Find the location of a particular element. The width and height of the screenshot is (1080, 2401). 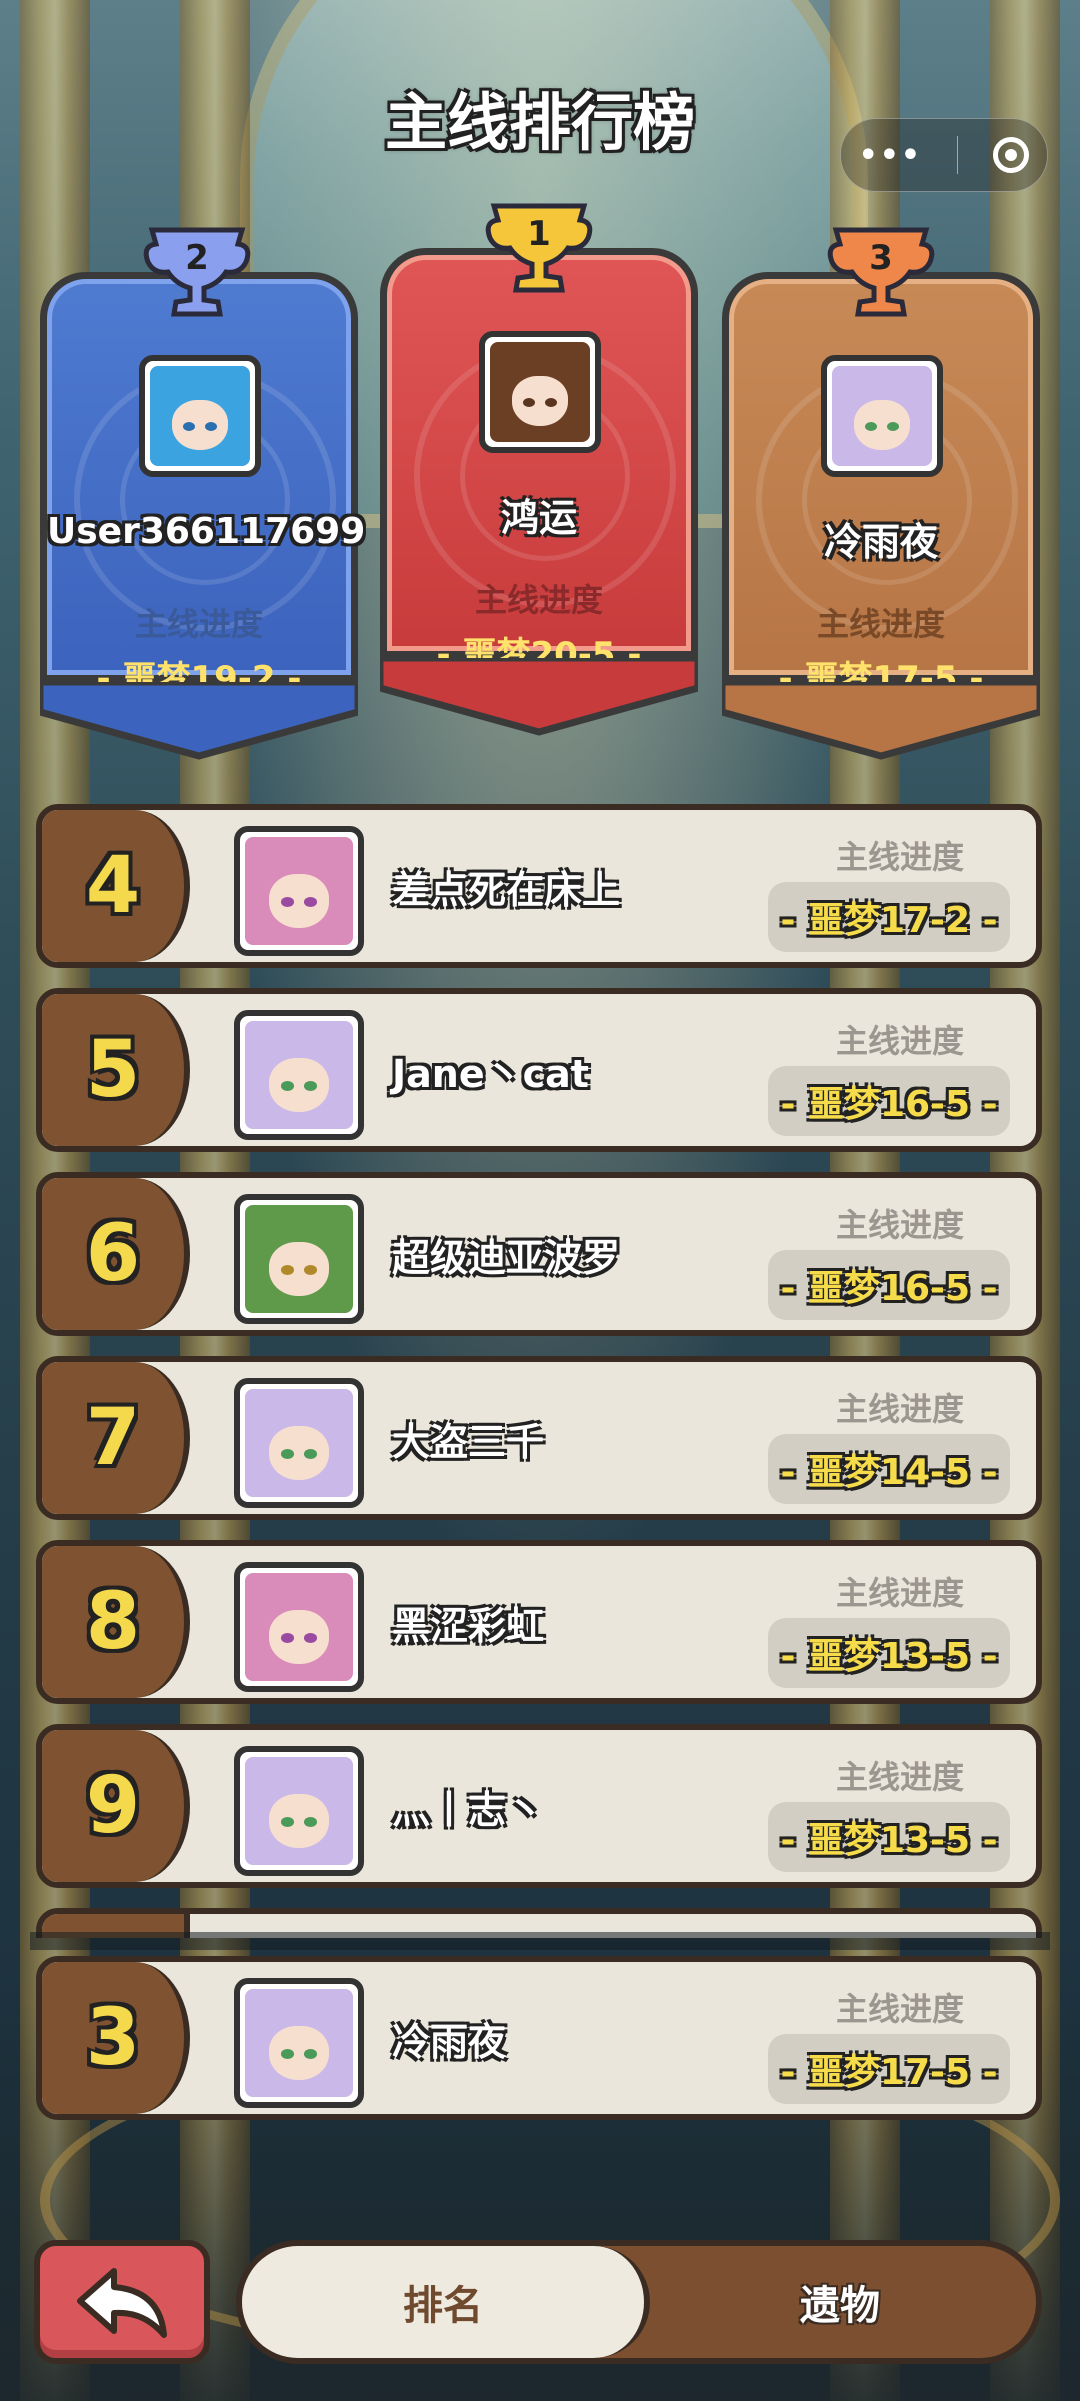

player-name: 超级迪亚波罗 is located at coordinates (506, 1257).